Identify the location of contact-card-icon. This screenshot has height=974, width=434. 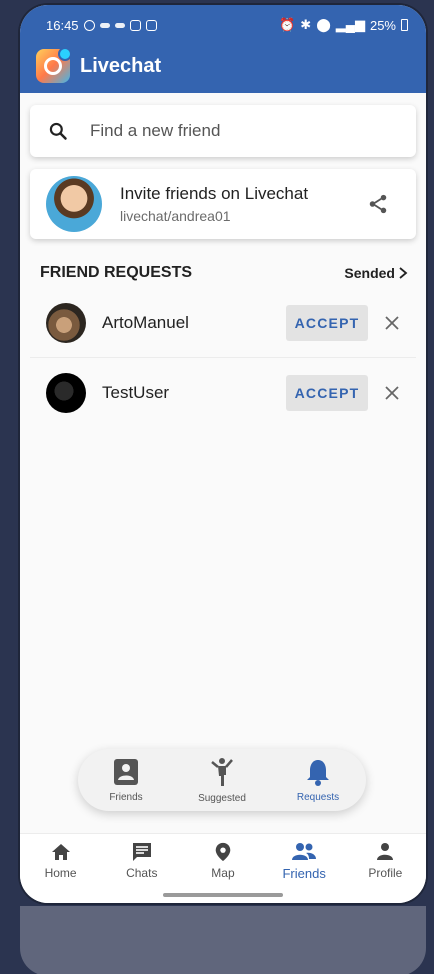
(126, 771).